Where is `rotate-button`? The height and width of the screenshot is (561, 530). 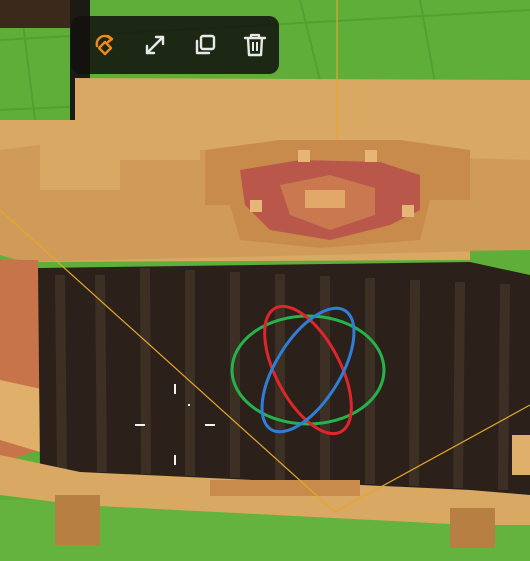
rotate-button is located at coordinates (105, 45).